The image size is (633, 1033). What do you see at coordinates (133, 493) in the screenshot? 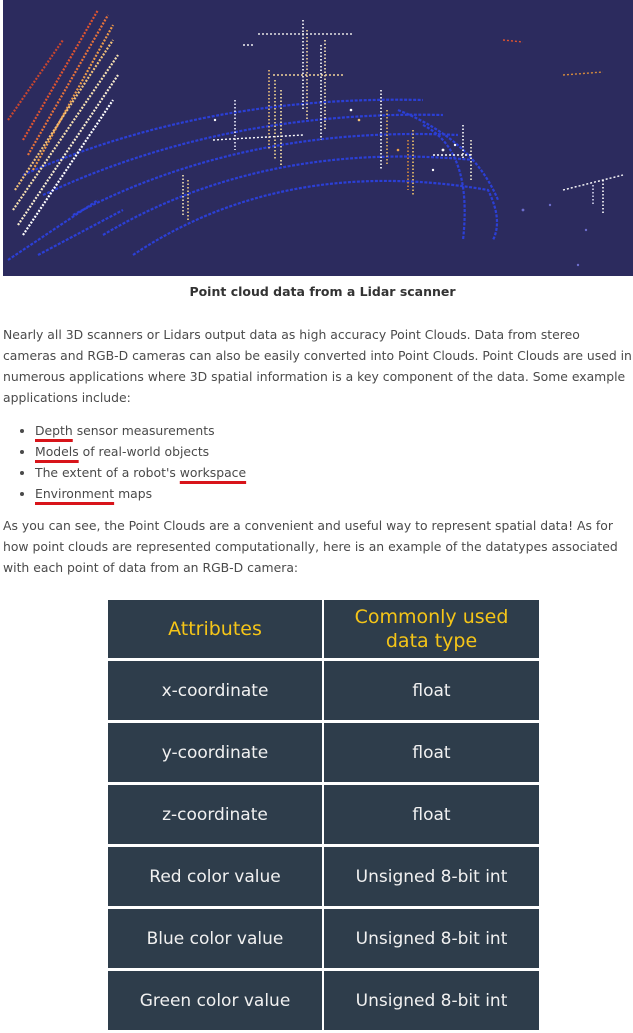
I see `list-item-text: maps` at bounding box center [133, 493].